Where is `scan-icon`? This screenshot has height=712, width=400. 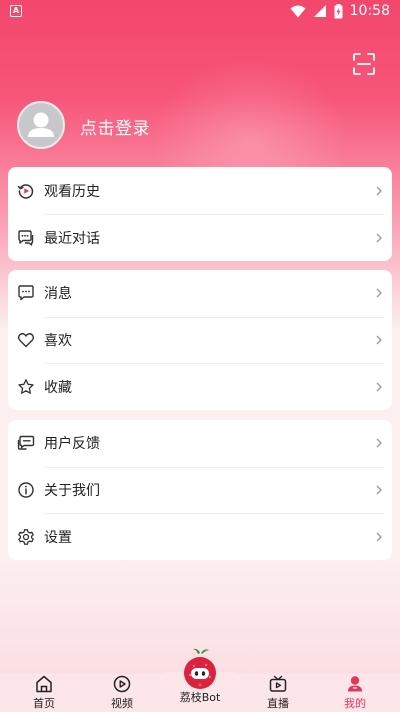 scan-icon is located at coordinates (364, 64).